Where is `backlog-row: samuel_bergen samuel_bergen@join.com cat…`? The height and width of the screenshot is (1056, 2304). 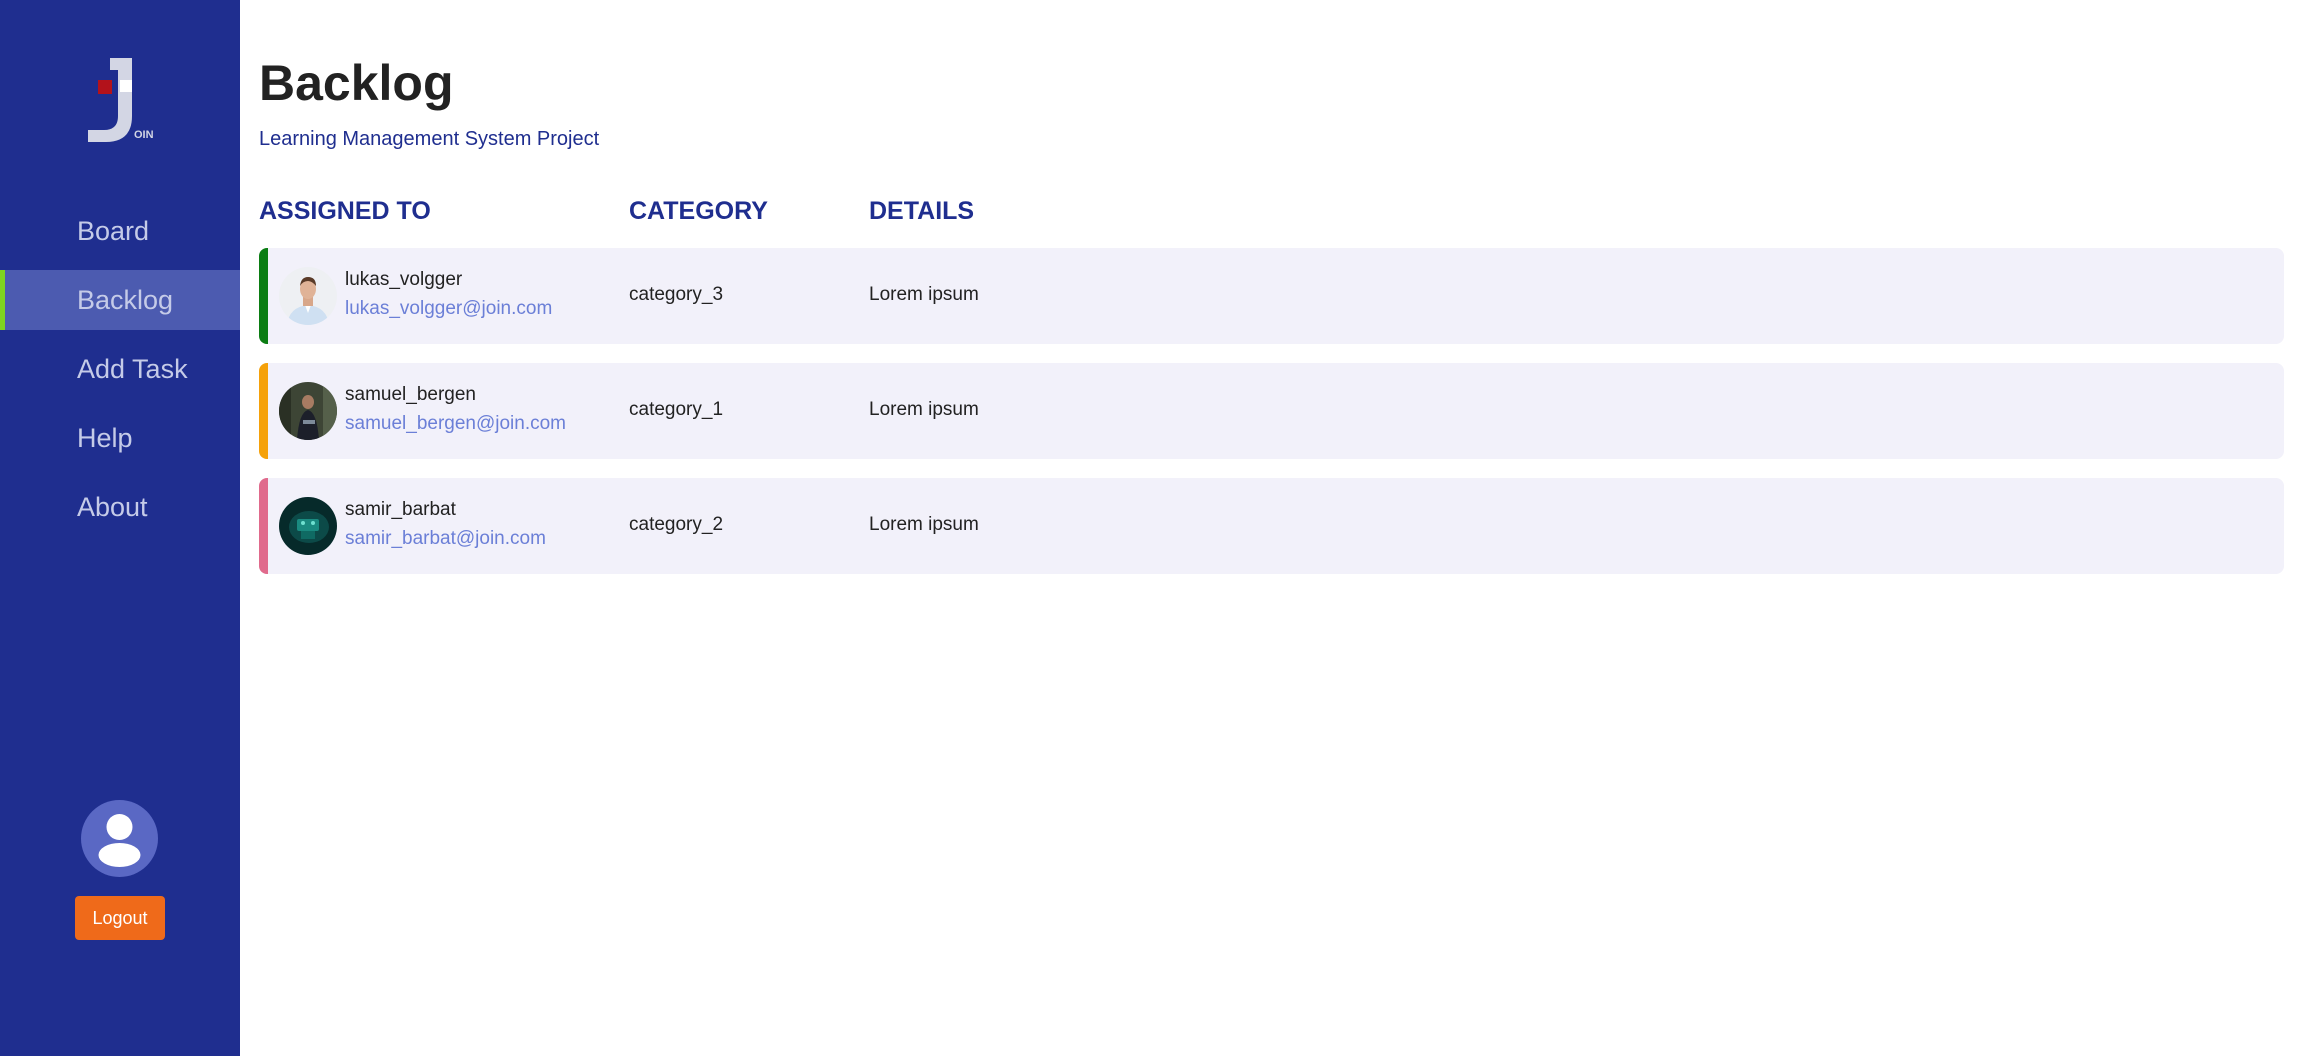 backlog-row: samuel_bergen samuel_bergen@join.com cat… is located at coordinates (1271, 411).